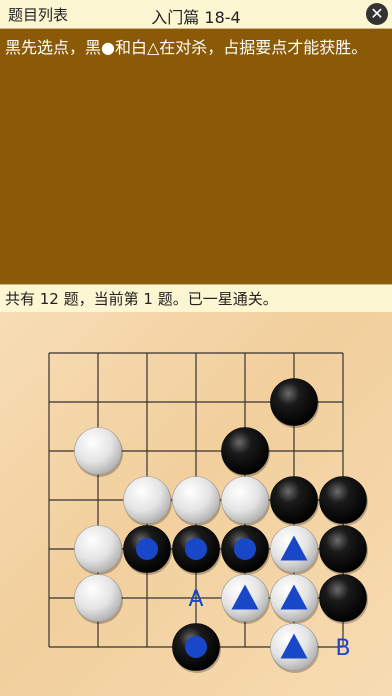 The width and height of the screenshot is (392, 696). Describe the element at coordinates (186, 47) in the screenshot. I see `problem-description: 黑先选点，黑●和白△在对杀，占据要点才能获胜。` at that location.